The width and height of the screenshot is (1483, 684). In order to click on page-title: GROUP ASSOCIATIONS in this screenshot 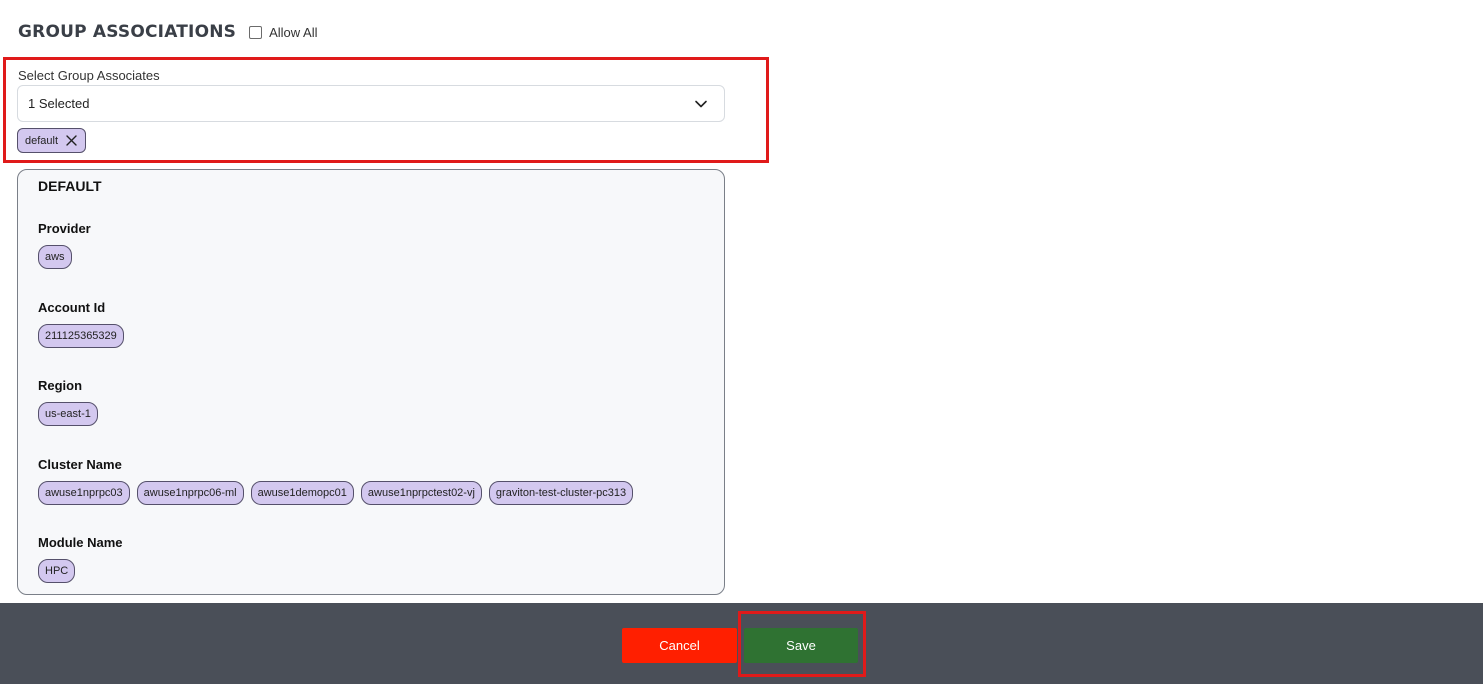, I will do `click(127, 32)`.